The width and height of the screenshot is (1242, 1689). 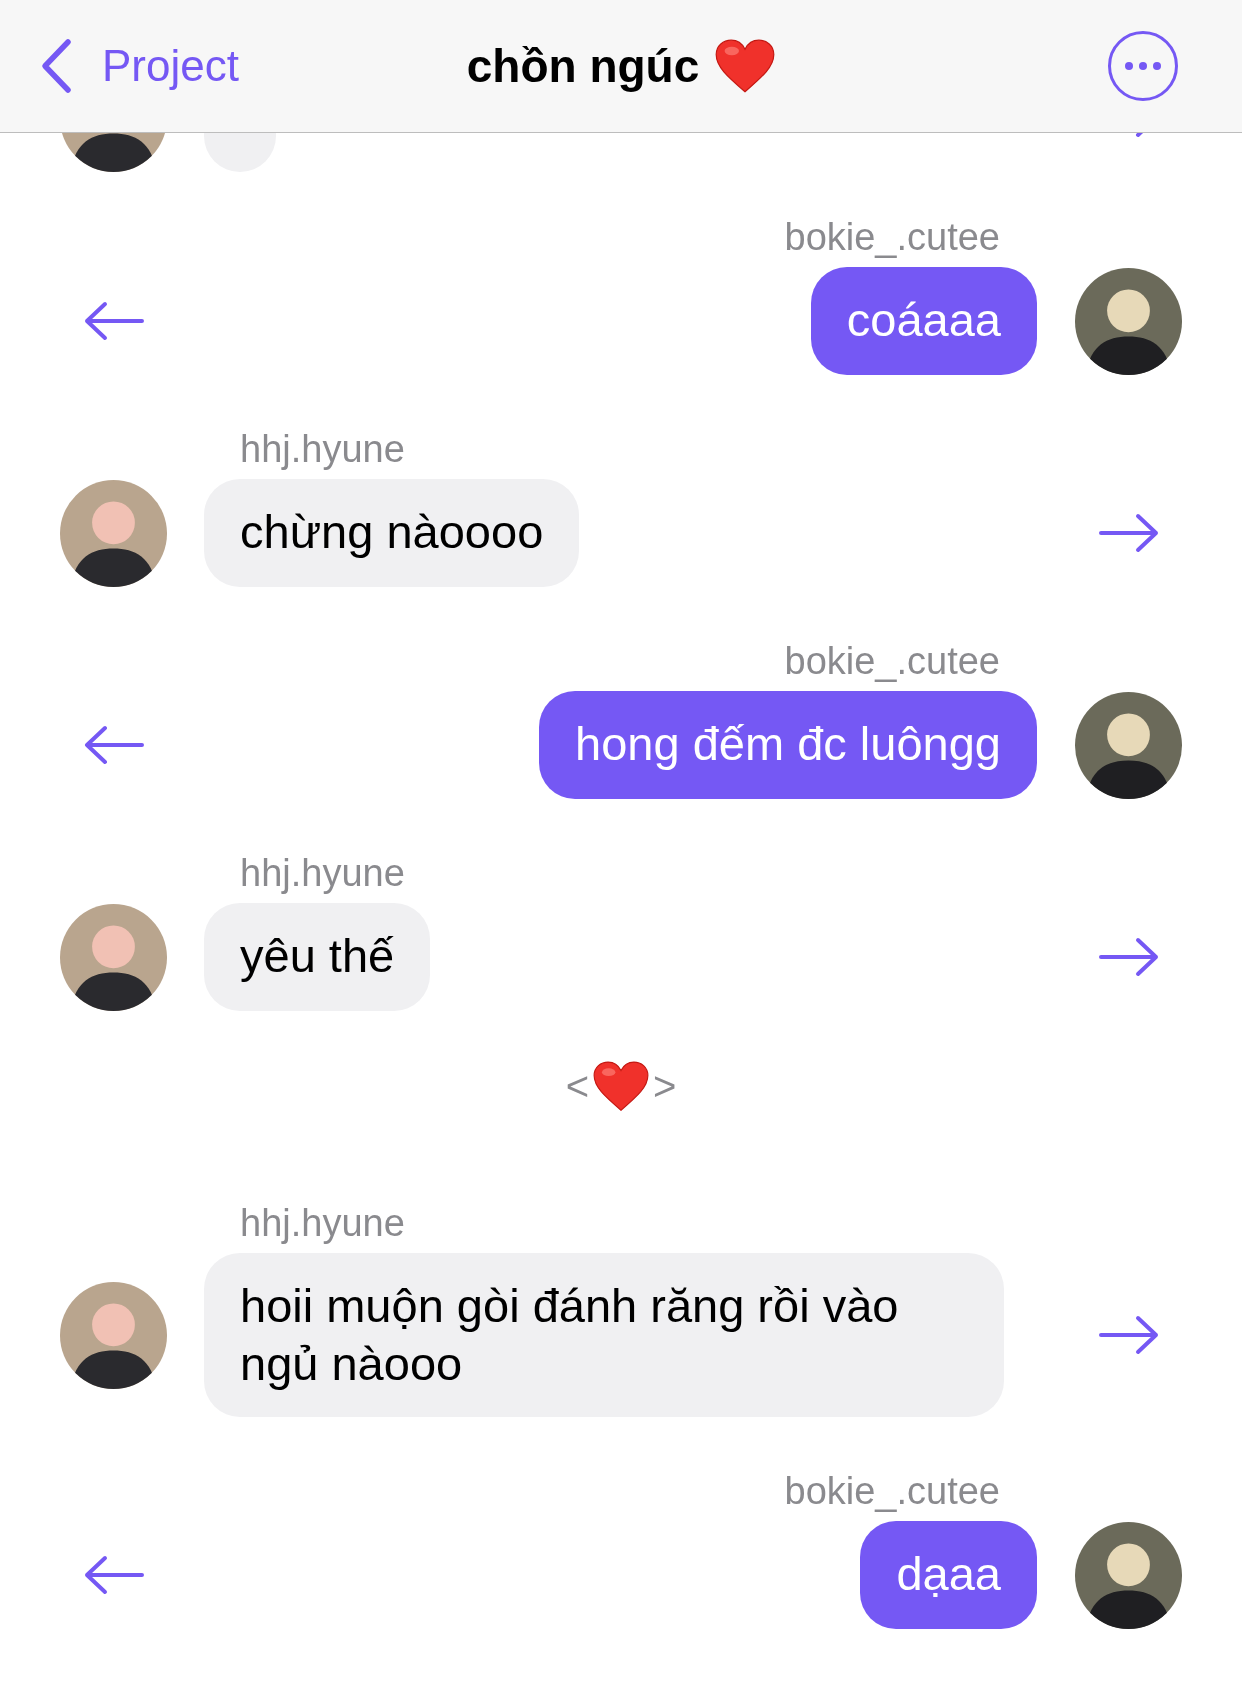 What do you see at coordinates (923, 321) in the screenshot?
I see `message-bubble: coáaaa` at bounding box center [923, 321].